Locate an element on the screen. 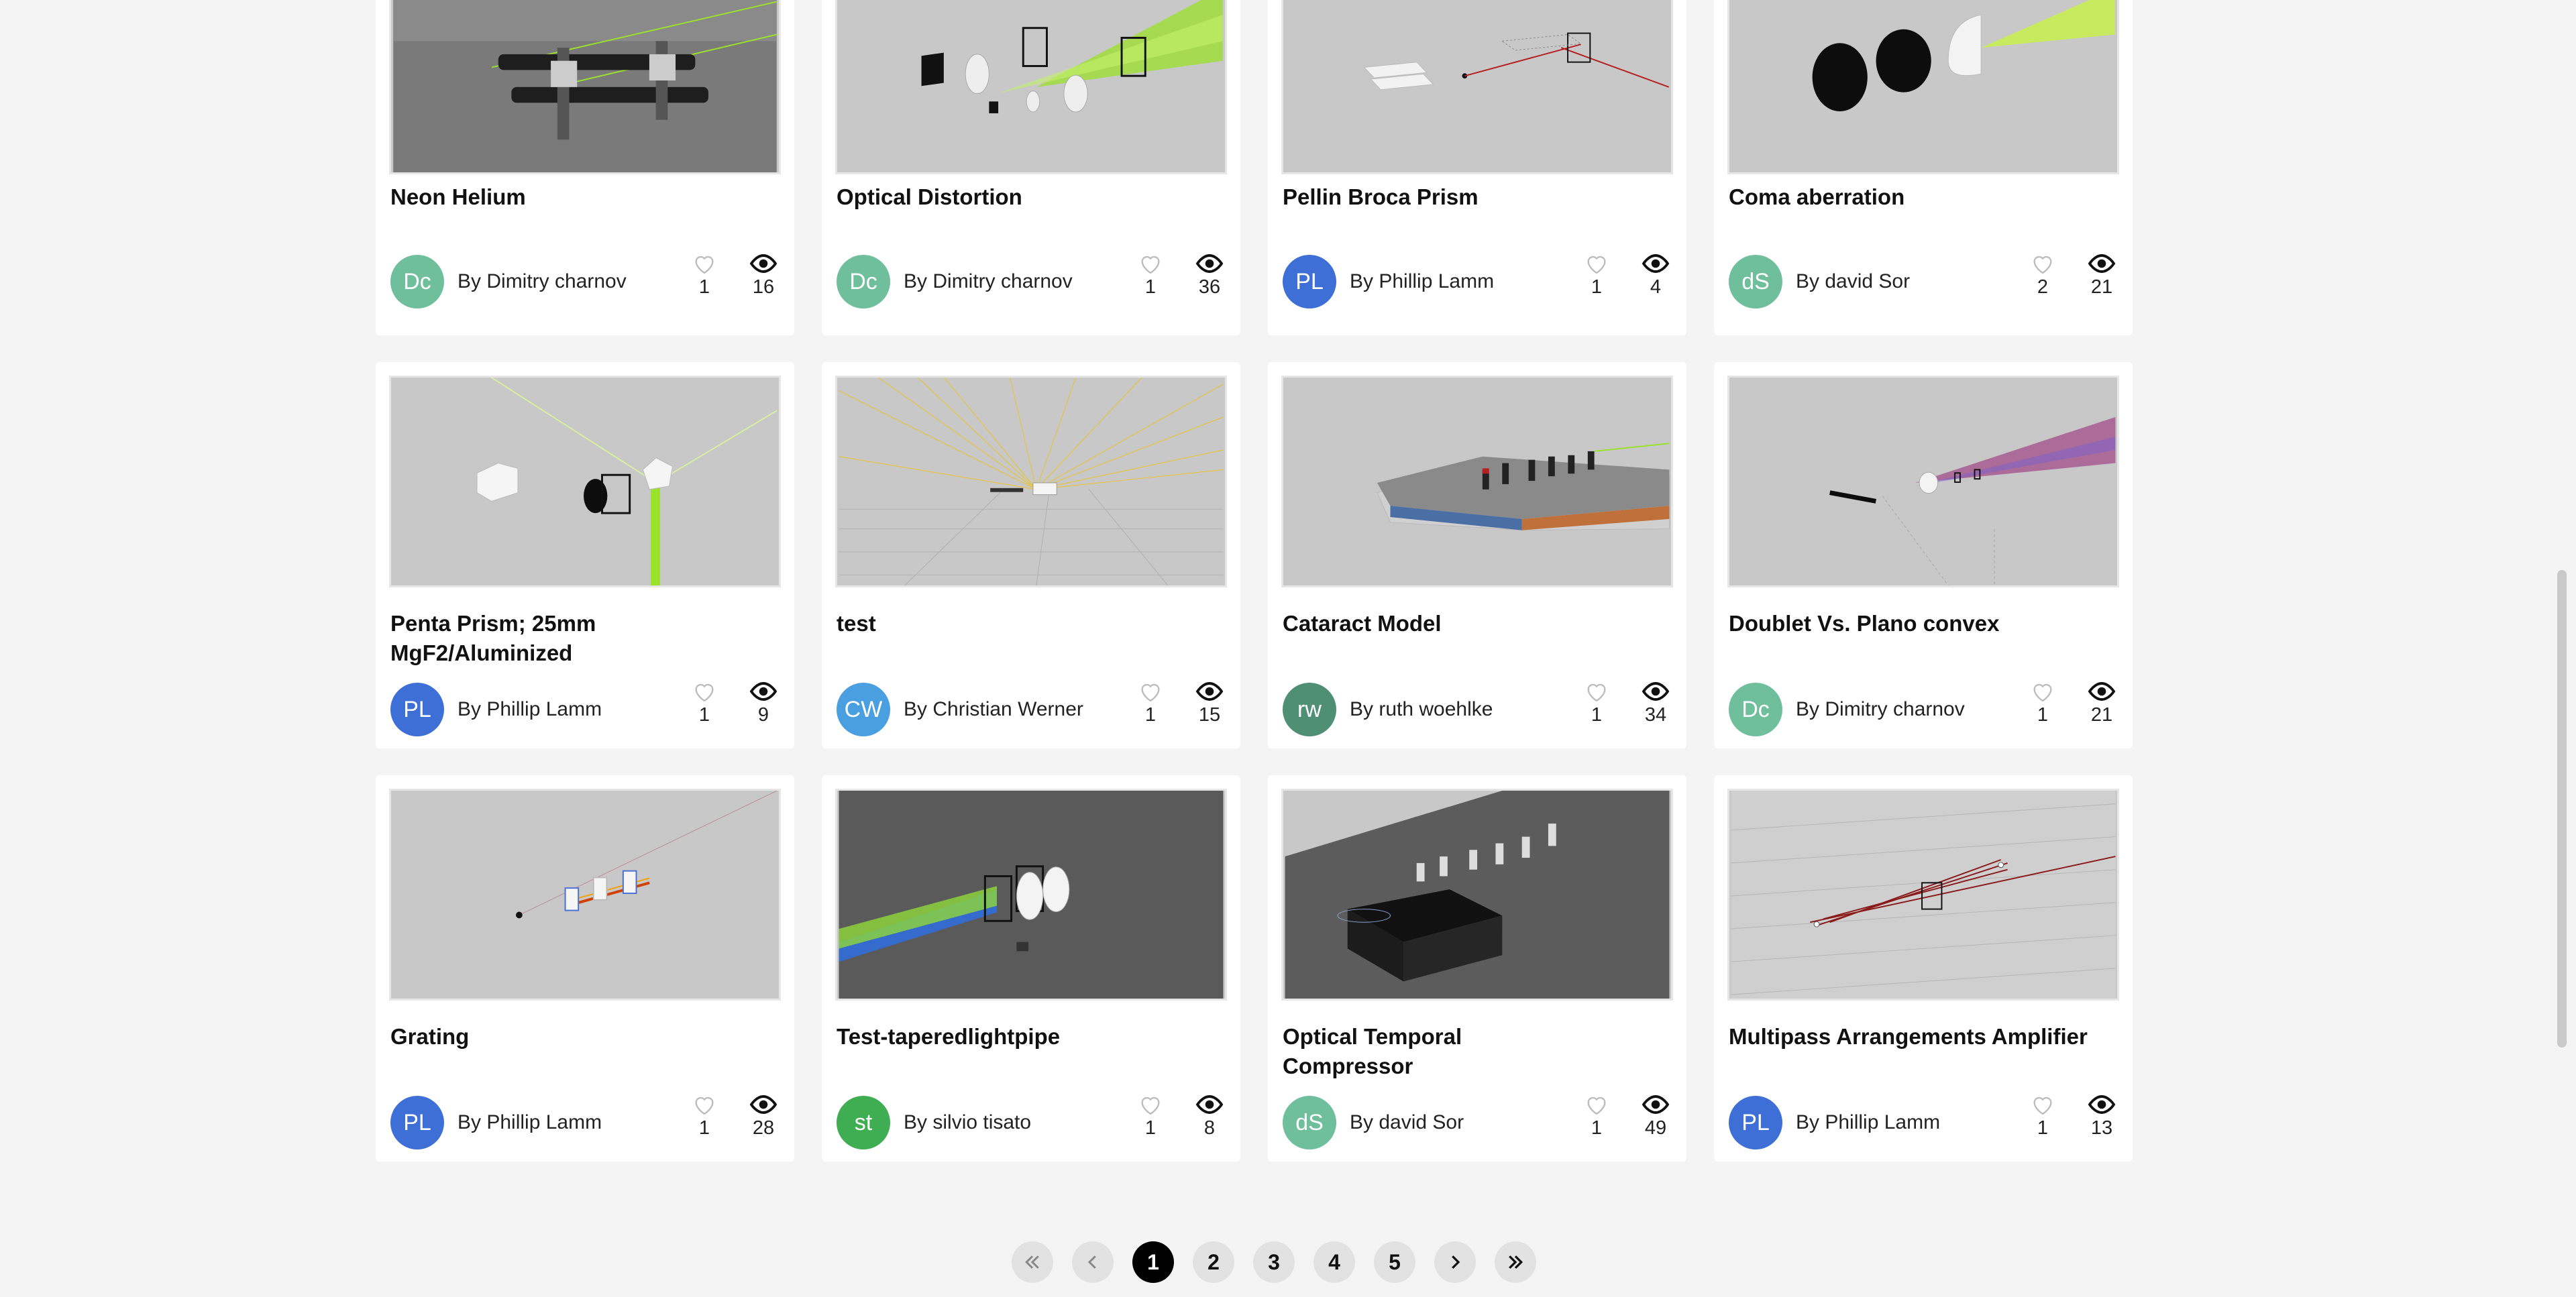  like-stat: 2 is located at coordinates (2043, 275).